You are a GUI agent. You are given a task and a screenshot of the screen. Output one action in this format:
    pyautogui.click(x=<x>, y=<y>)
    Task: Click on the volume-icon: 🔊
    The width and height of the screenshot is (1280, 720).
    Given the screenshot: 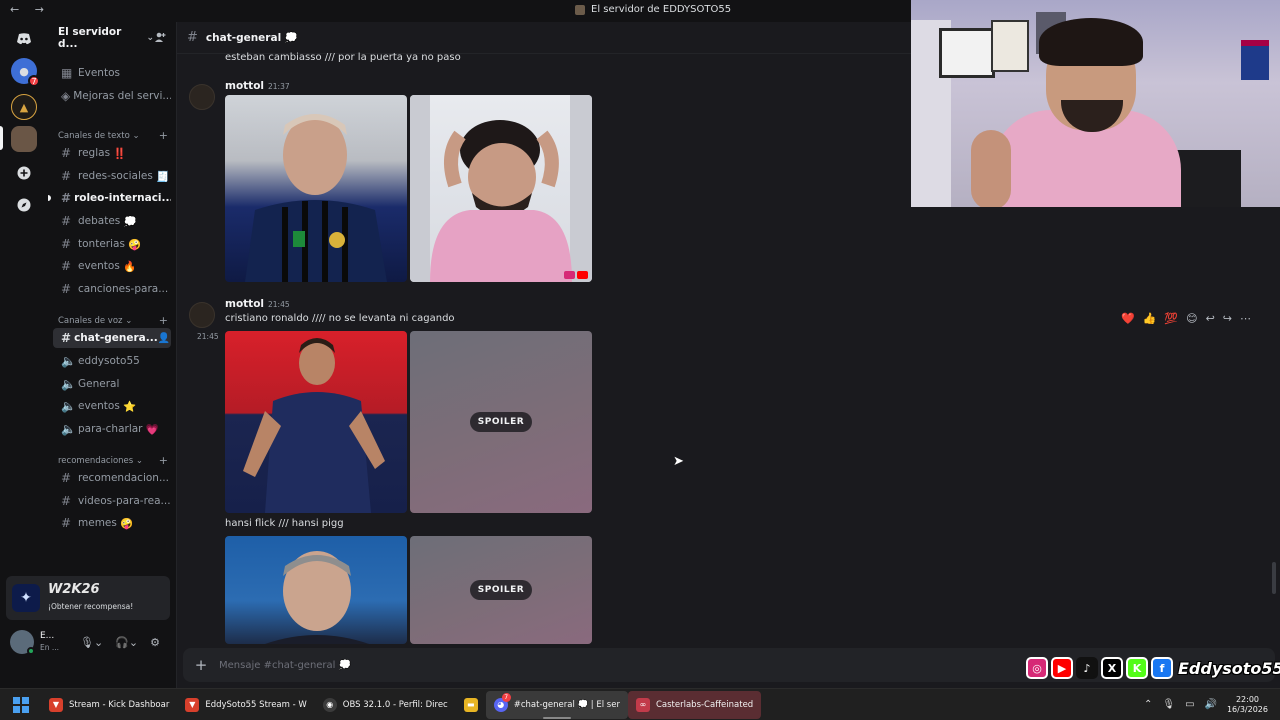 What is the action you would take?
    pyautogui.click(x=1211, y=704)
    